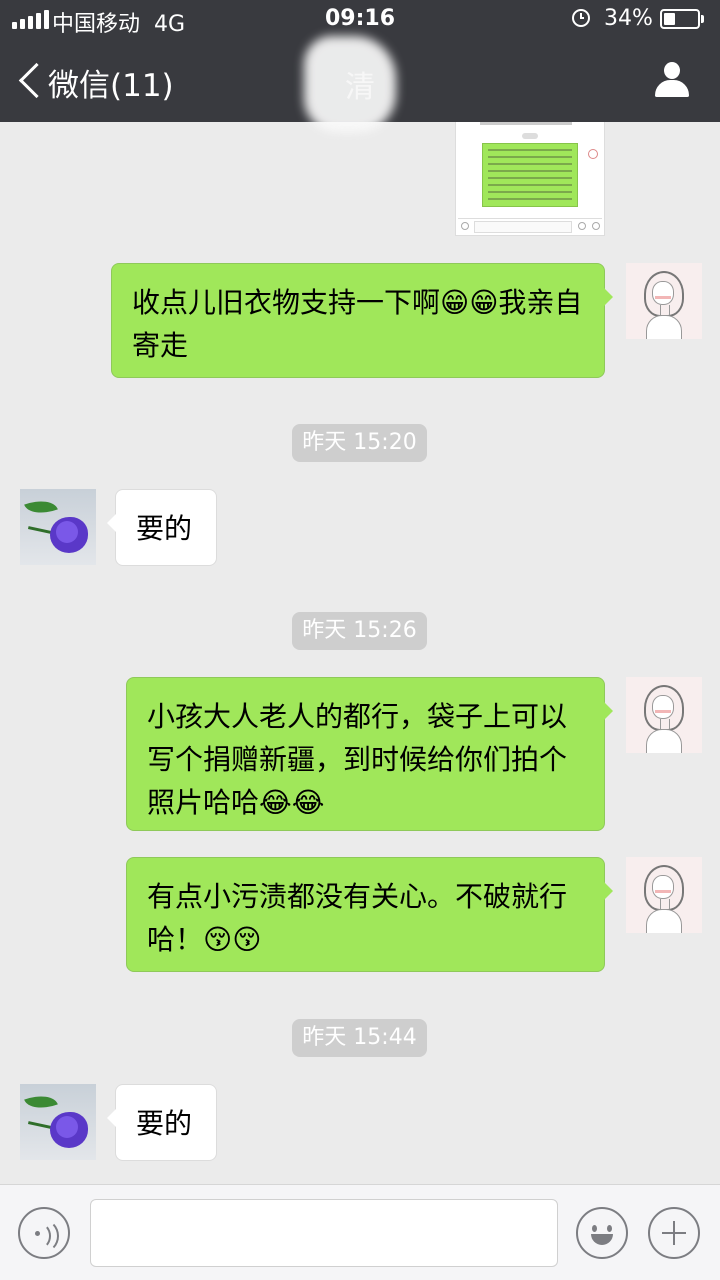 The width and height of the screenshot is (720, 1280). I want to click on status-bar: 中国移动 4G 09:16 34%, so click(360, 20).